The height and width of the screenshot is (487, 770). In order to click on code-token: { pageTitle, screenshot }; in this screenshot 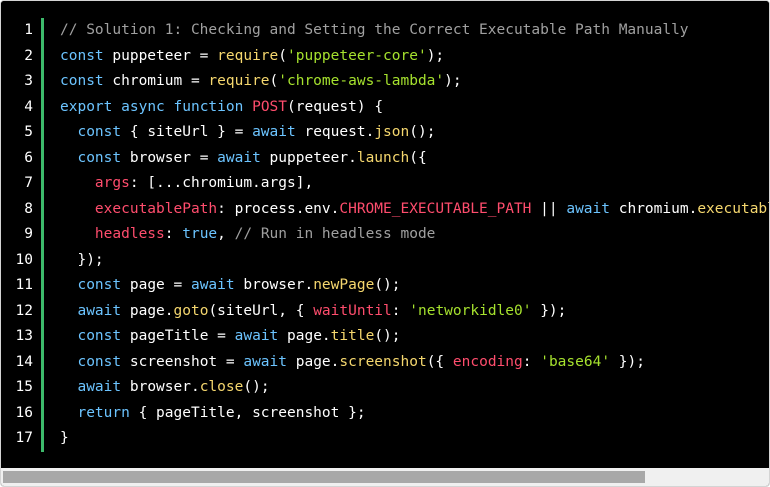, I will do `click(247, 412)`.